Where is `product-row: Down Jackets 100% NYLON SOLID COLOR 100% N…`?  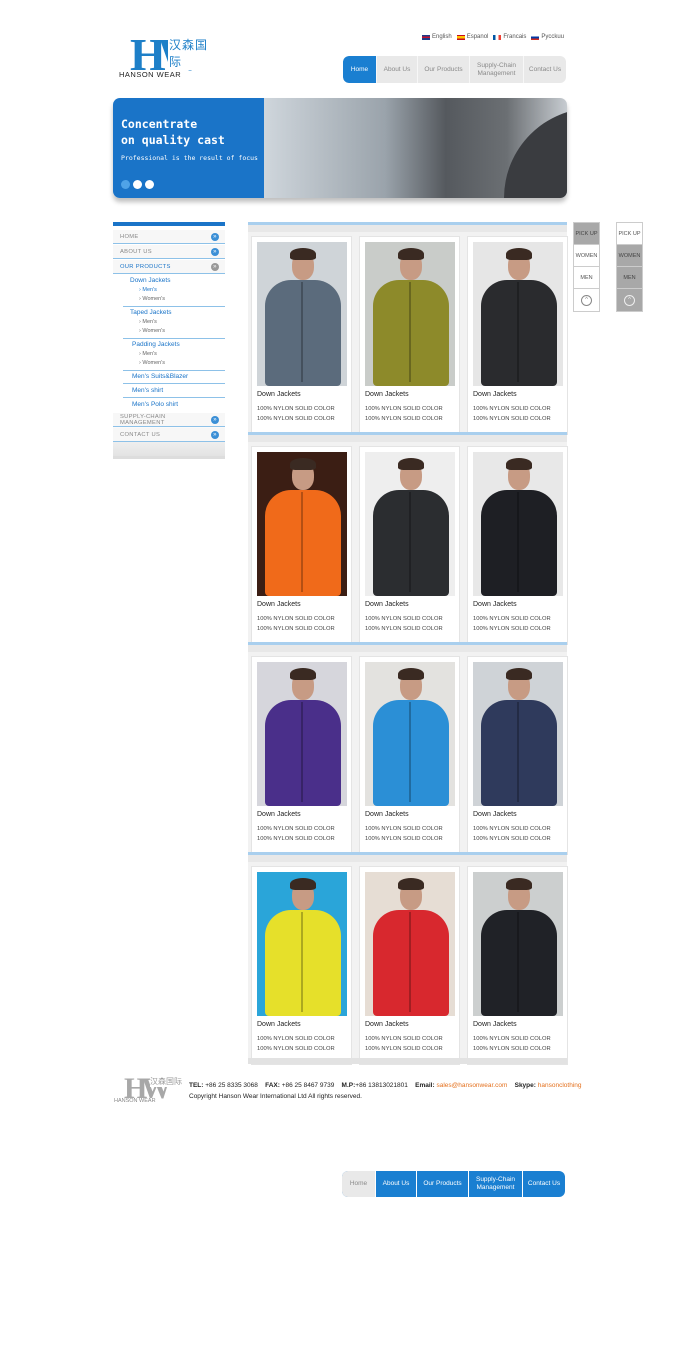
product-row: Down Jackets 100% NYLON SOLID COLOR 100% N… is located at coordinates (408, 753).